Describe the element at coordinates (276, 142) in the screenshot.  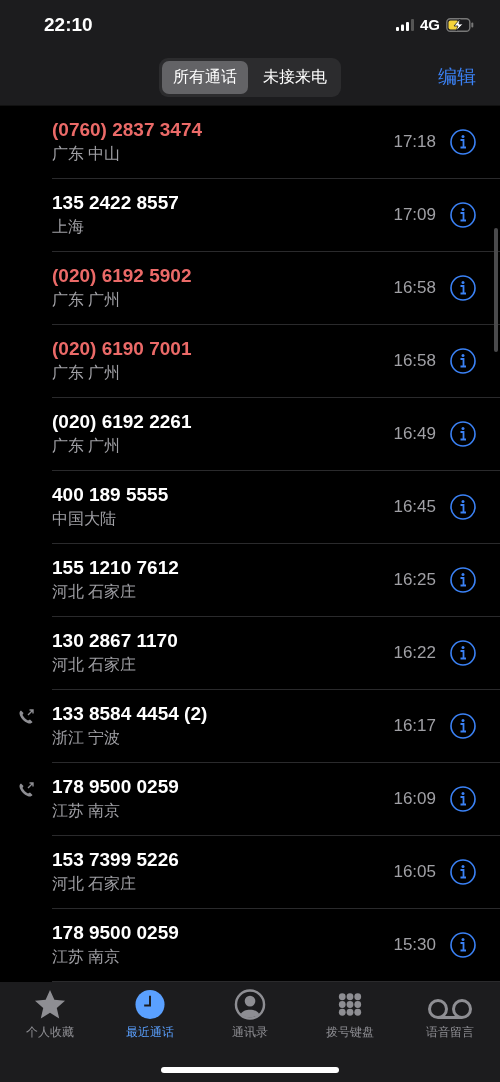
I see `call-row: (0760) 2837 3474 广东 中山 17:18` at that location.